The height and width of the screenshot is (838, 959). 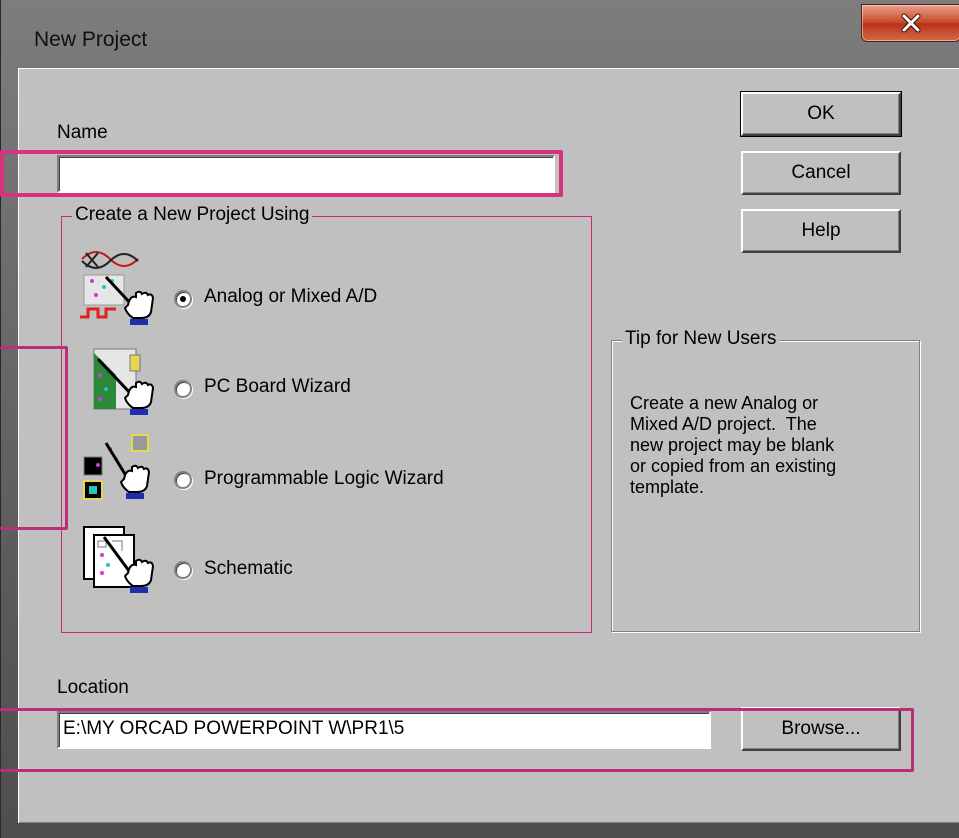 What do you see at coordinates (290, 297) in the screenshot?
I see `analog-mixed-label: Analog or Mixed A/D` at bounding box center [290, 297].